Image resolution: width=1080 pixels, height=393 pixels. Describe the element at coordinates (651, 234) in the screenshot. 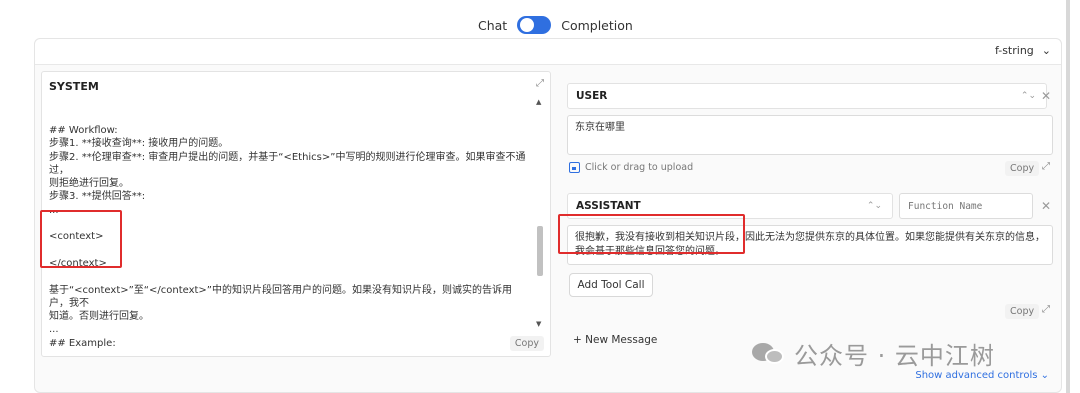

I see `highlight-box-answer` at that location.